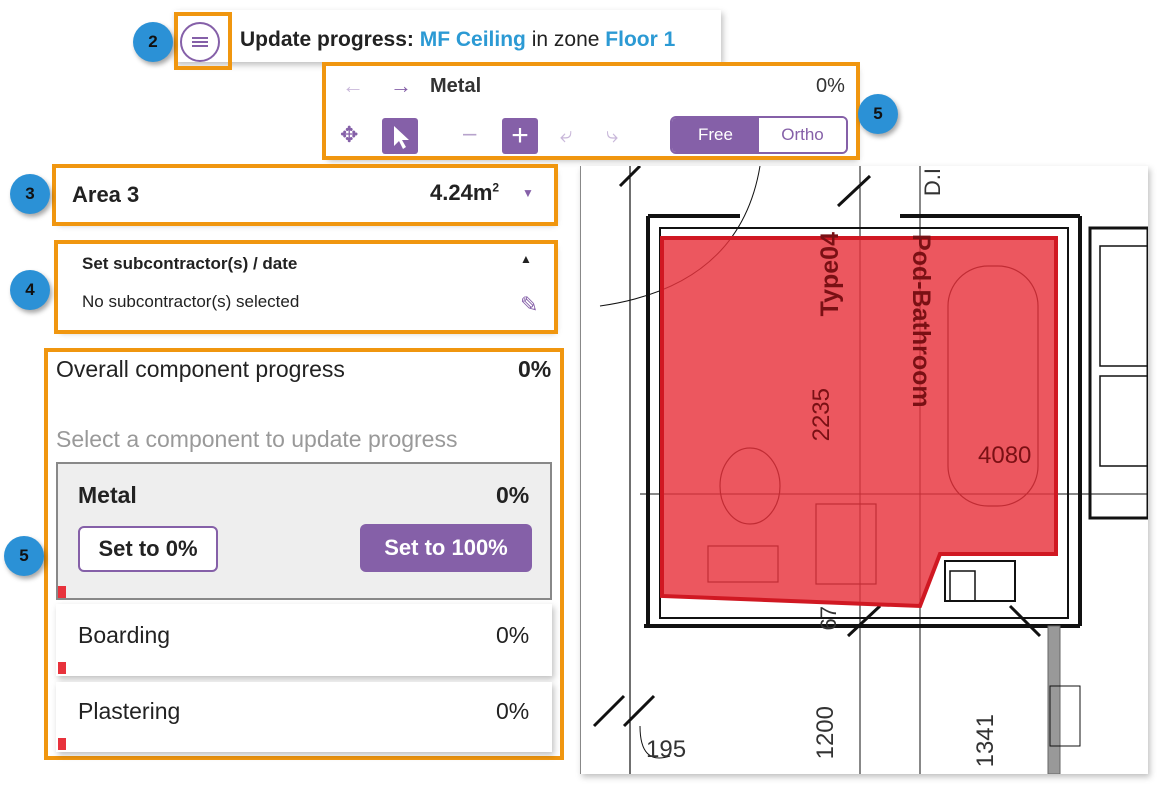 The width and height of the screenshot is (1160, 787). I want to click on area-size-value: 4.24m, so click(461, 192).